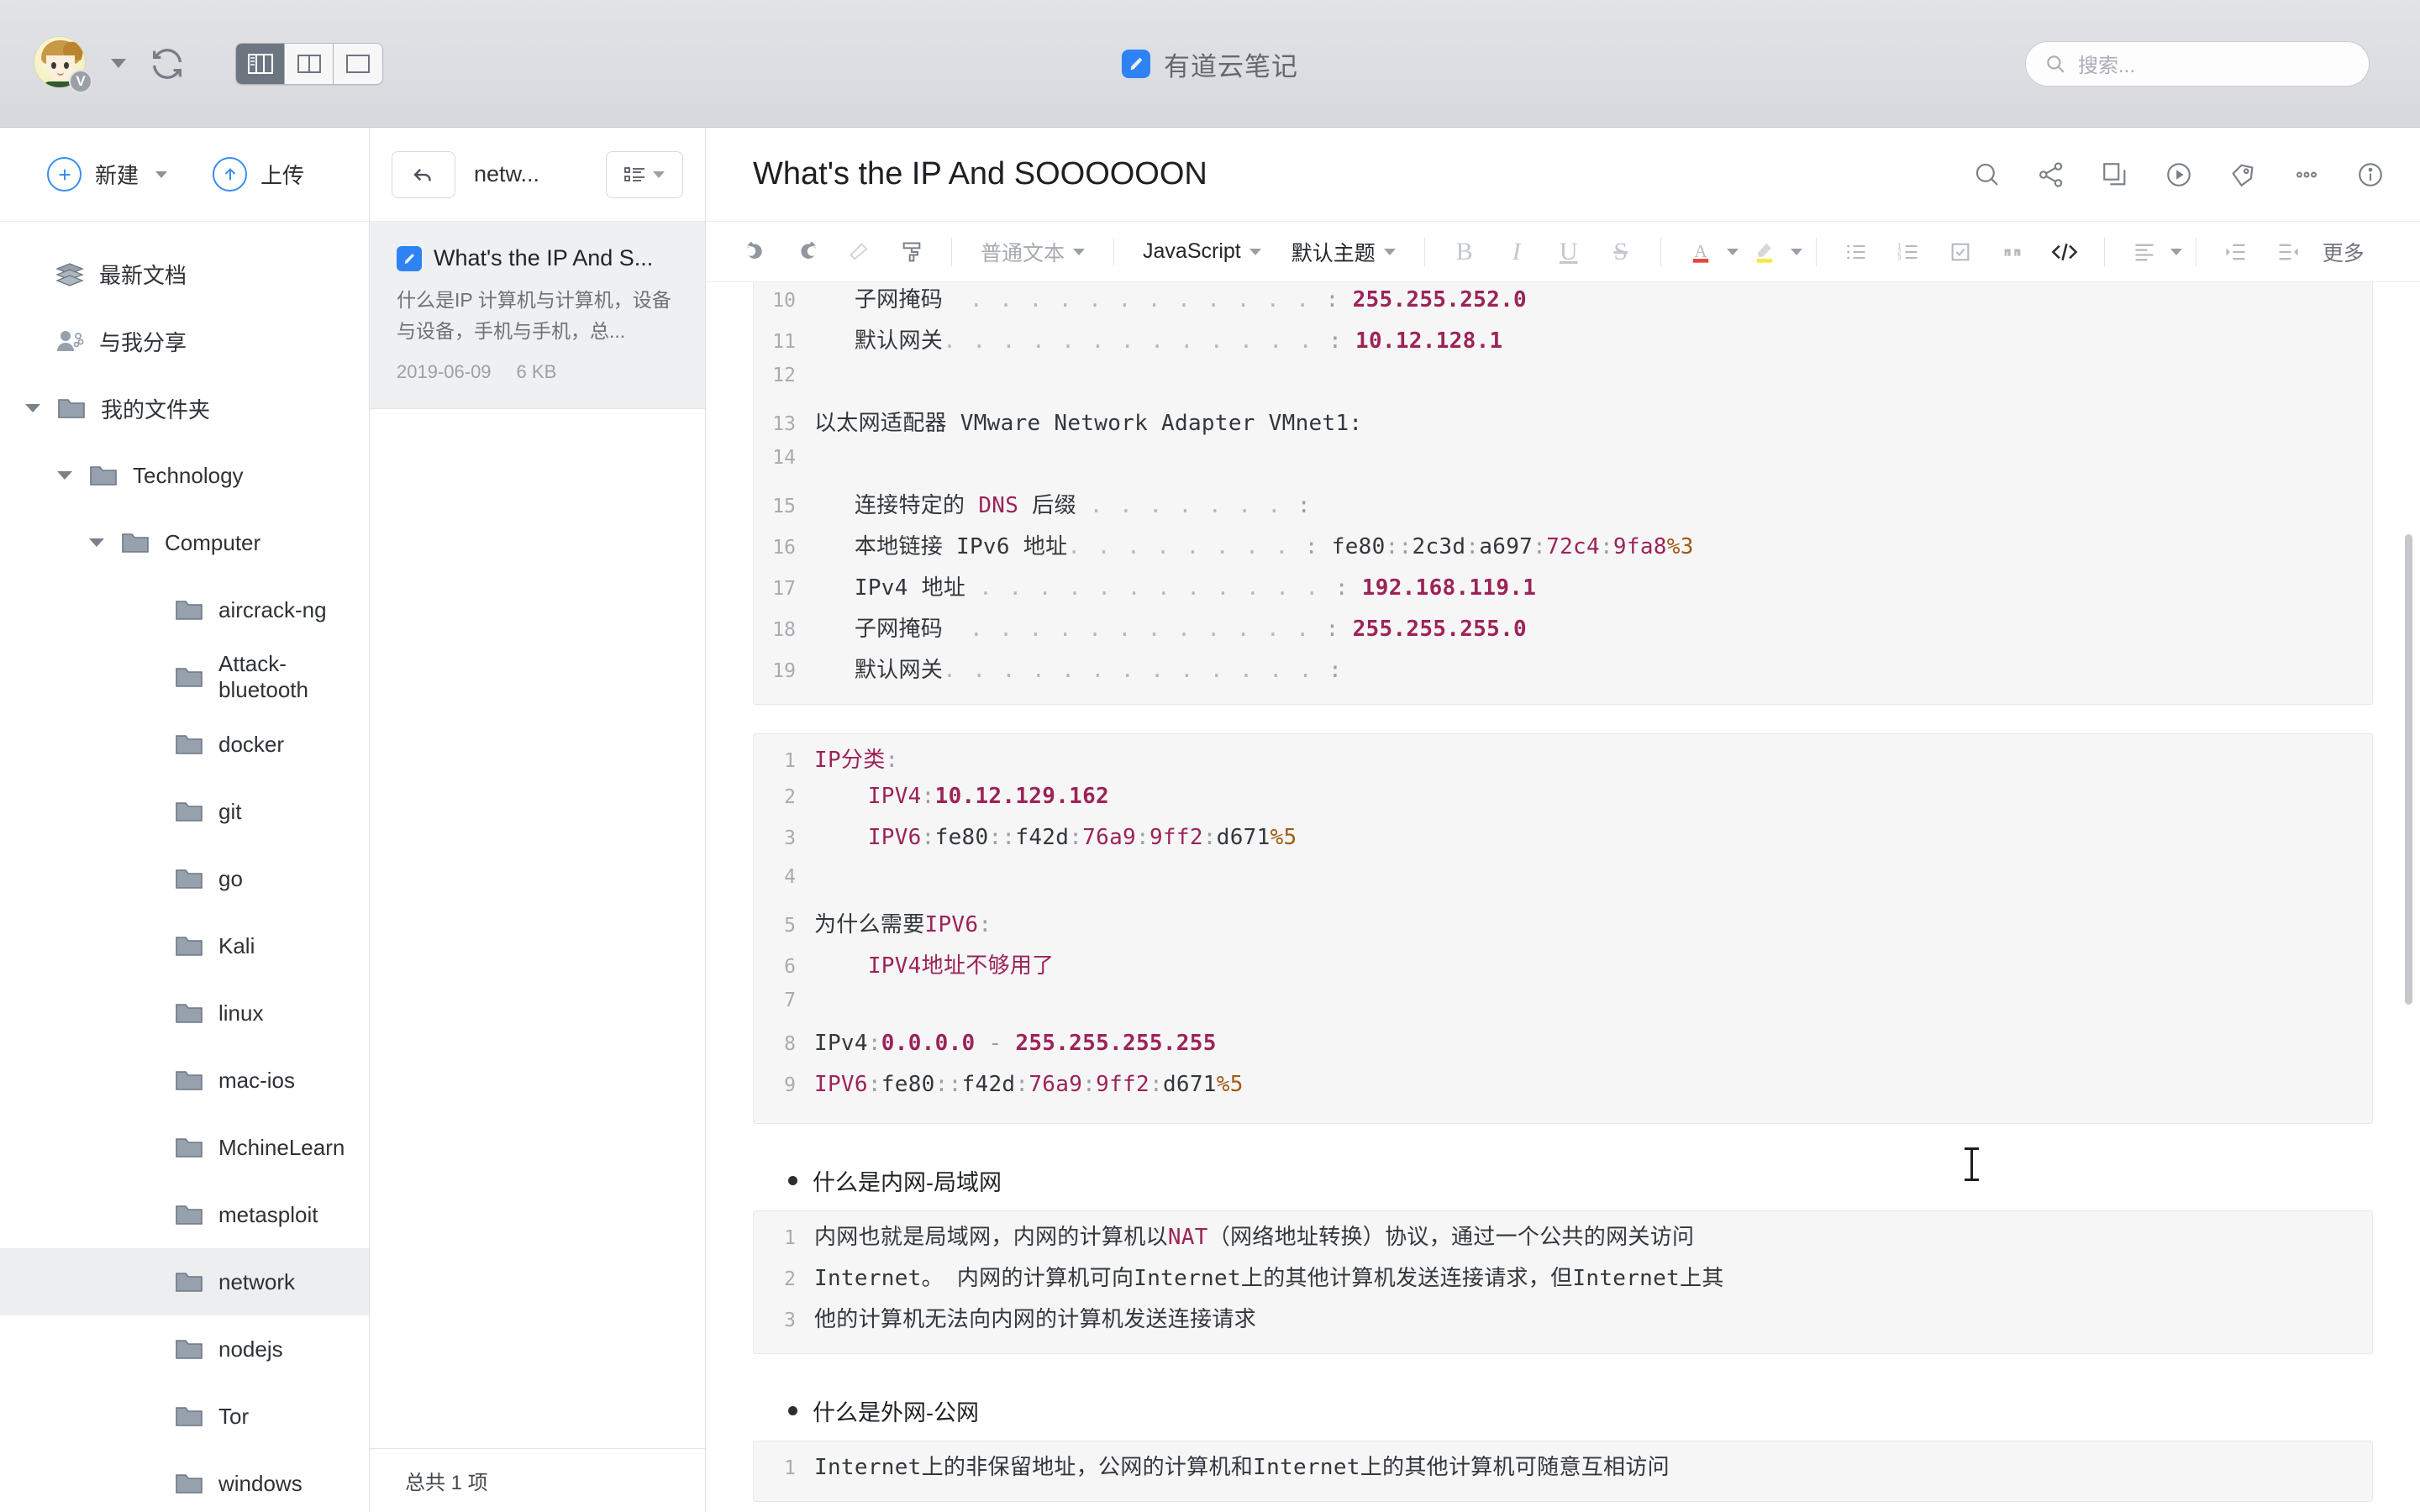 The height and width of the screenshot is (1512, 2420). I want to click on new-chevron-down-icon, so click(161, 174).